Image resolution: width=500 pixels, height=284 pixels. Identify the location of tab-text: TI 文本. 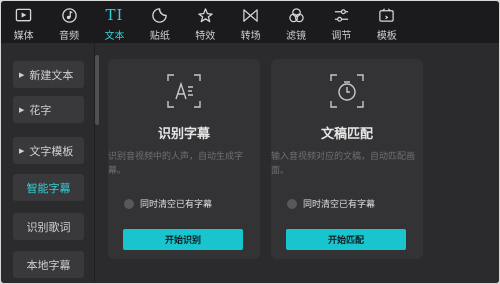
(114, 22).